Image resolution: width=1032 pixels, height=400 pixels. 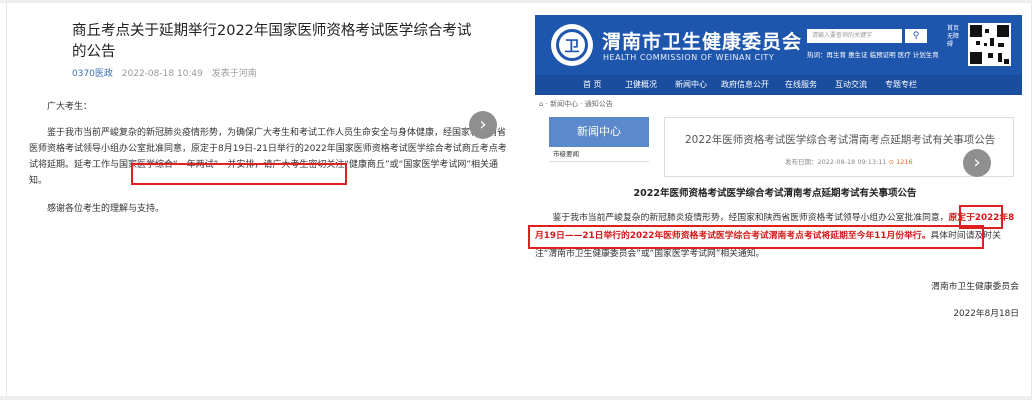 I want to click on publish-date: 2022-08-18 10:49, so click(x=162, y=74).